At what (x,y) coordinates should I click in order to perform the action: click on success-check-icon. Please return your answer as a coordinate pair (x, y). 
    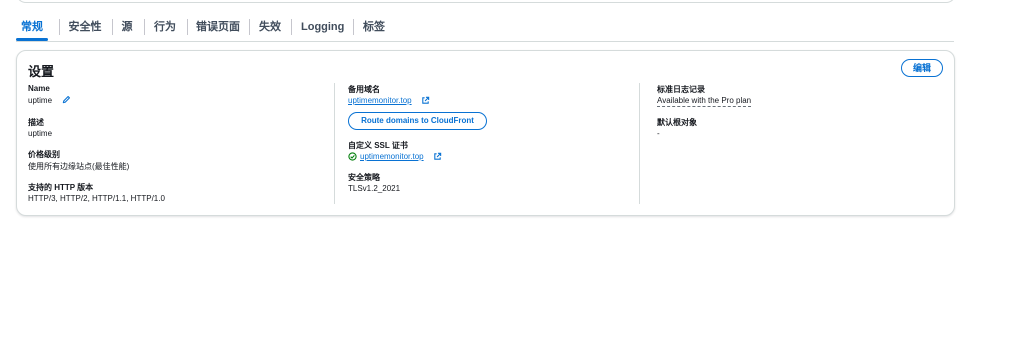
    Looking at the image, I should click on (352, 156).